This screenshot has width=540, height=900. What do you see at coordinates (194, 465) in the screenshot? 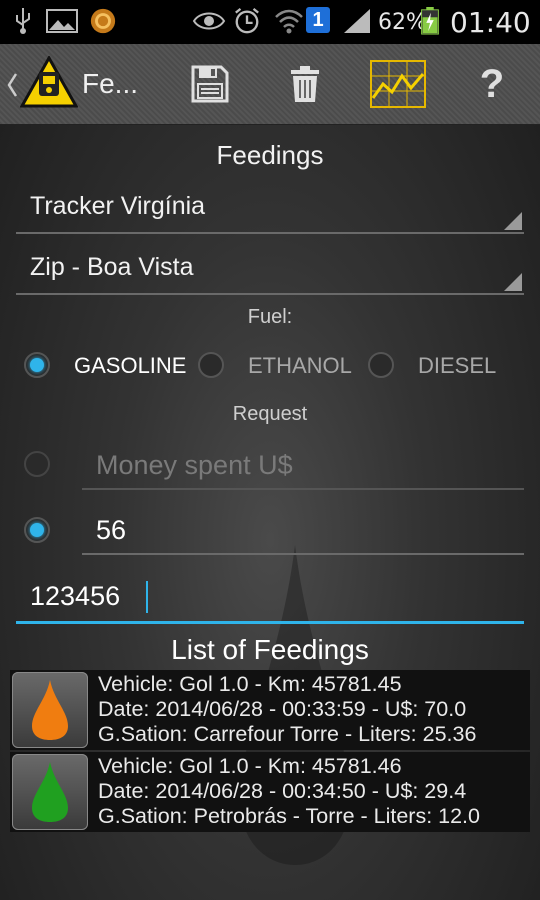
I see `money-spent-placeholder: Money spent U$` at bounding box center [194, 465].